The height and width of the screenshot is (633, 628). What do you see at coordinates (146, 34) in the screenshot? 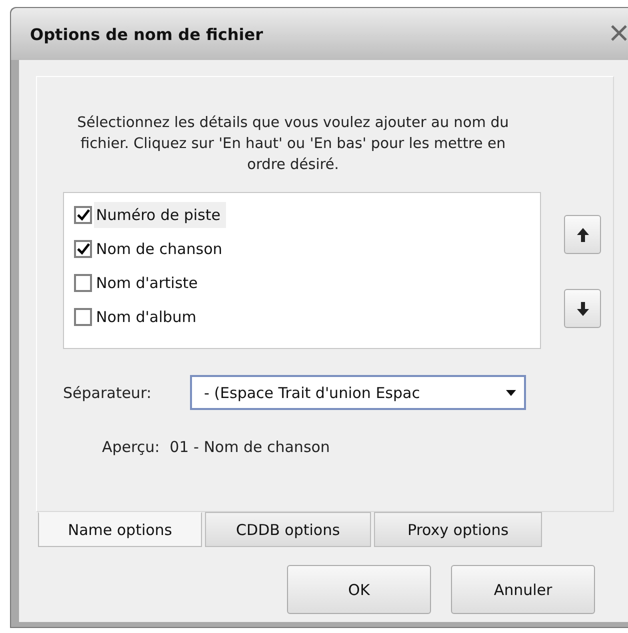
I see `window-title: Options de nom de fichier` at bounding box center [146, 34].